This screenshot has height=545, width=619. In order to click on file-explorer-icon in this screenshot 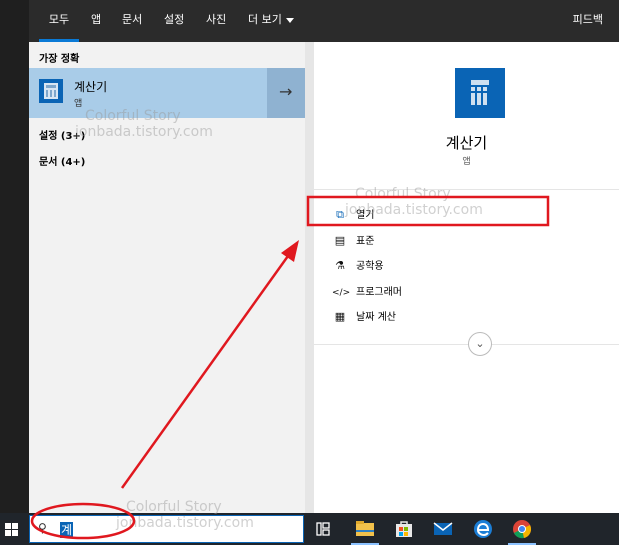, I will do `click(365, 529)`.